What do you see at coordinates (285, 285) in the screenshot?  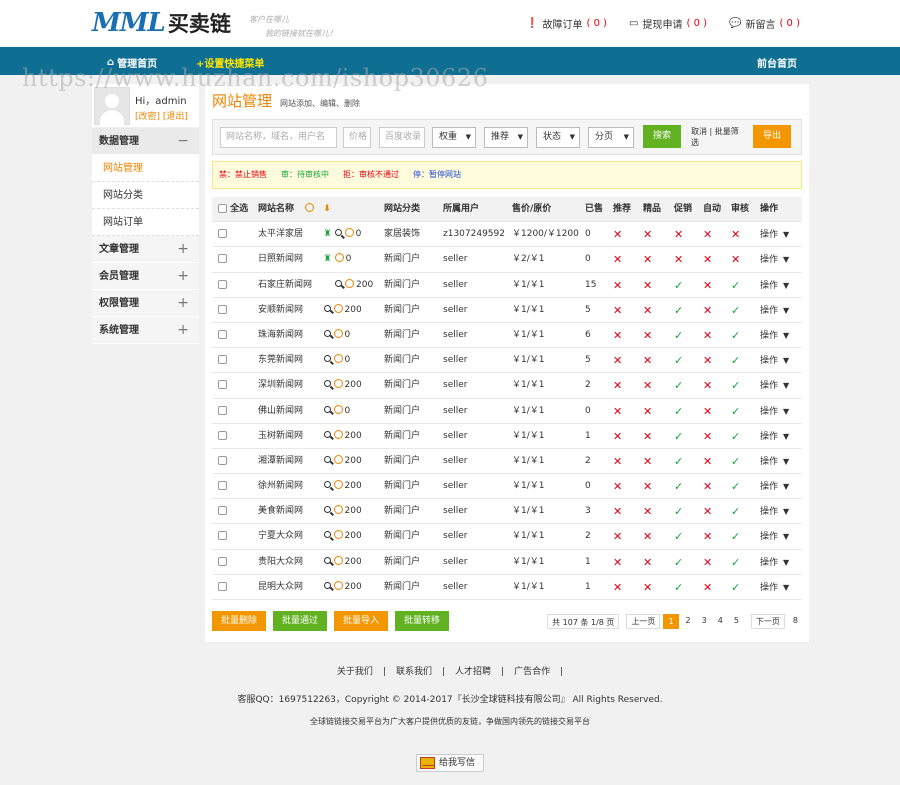 I see `site-name: 石家庄新闻网` at bounding box center [285, 285].